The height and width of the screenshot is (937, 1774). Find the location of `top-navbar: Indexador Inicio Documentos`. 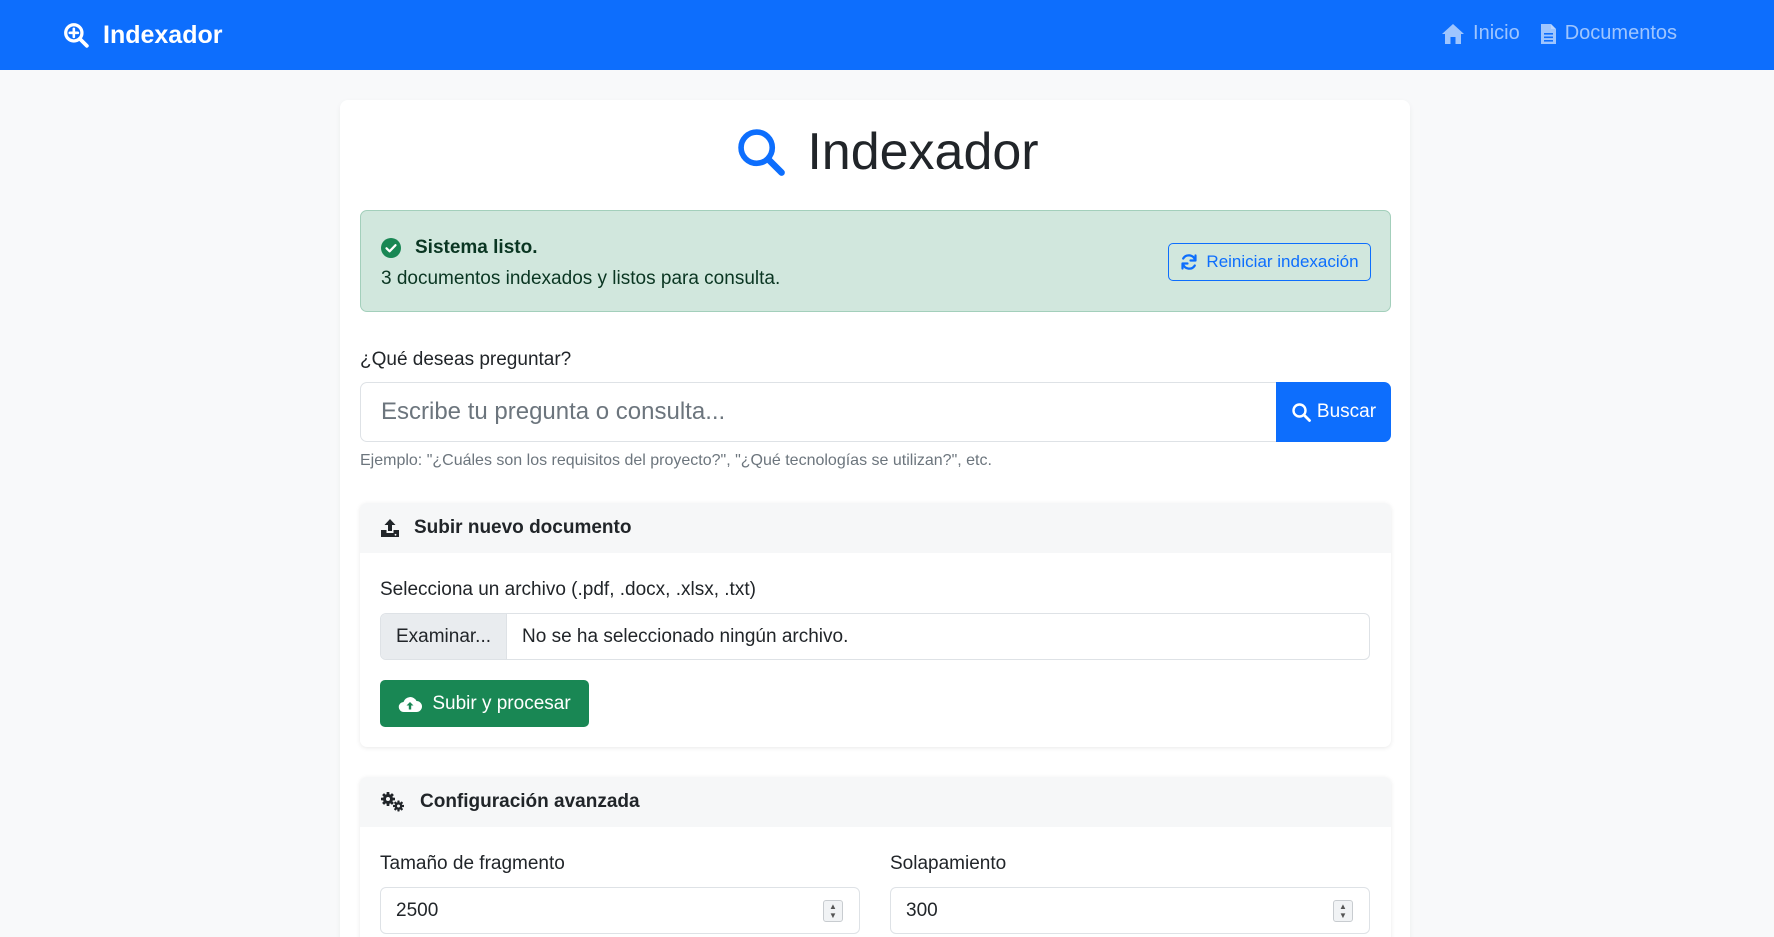

top-navbar: Indexador Inicio Documentos is located at coordinates (887, 35).